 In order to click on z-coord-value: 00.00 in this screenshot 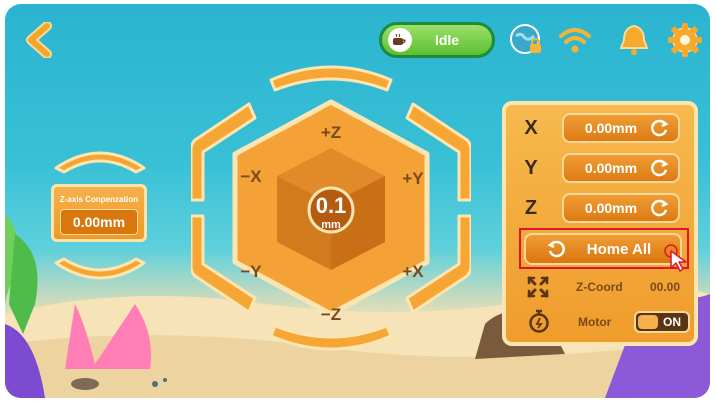, I will do `click(665, 287)`.